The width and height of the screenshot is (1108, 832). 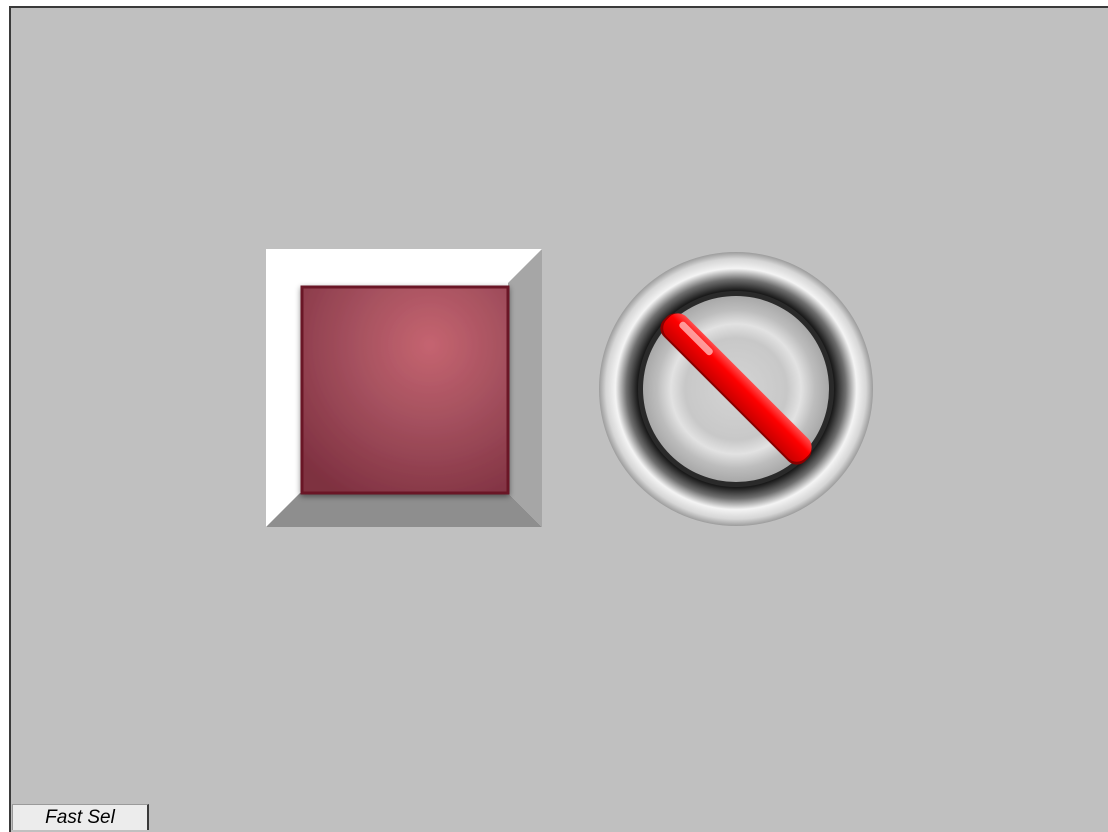 I want to click on fast-sel-label: Fast Sel, so click(x=80, y=817).